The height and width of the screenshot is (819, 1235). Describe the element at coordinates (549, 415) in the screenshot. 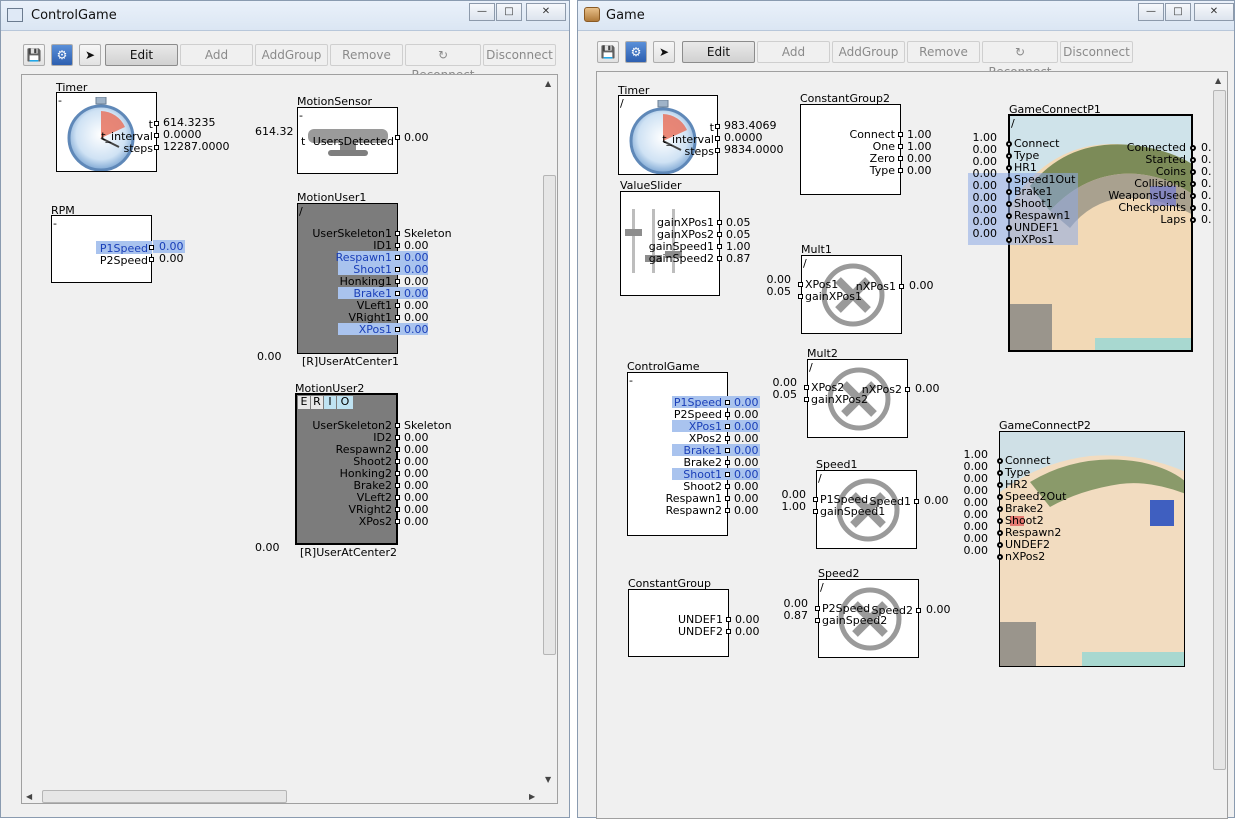

I see `vertical-scroll-thumb` at that location.